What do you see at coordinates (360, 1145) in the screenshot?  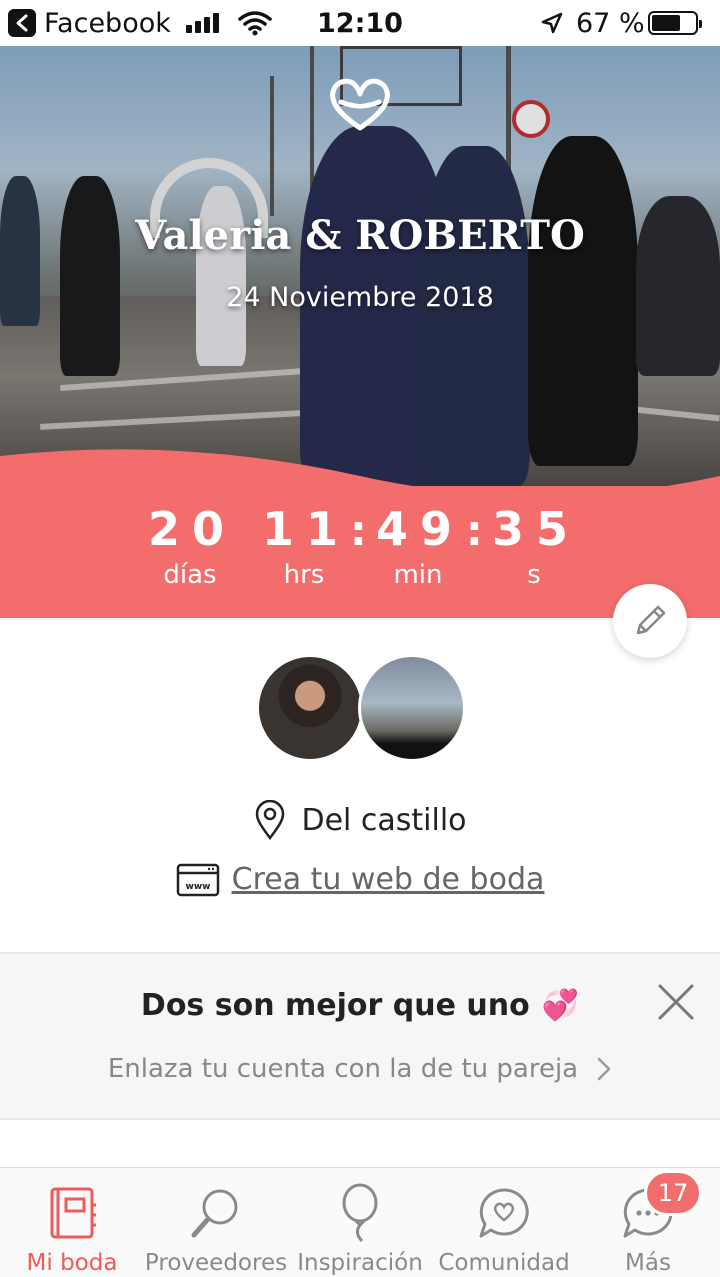 I see `content-peek` at bounding box center [360, 1145].